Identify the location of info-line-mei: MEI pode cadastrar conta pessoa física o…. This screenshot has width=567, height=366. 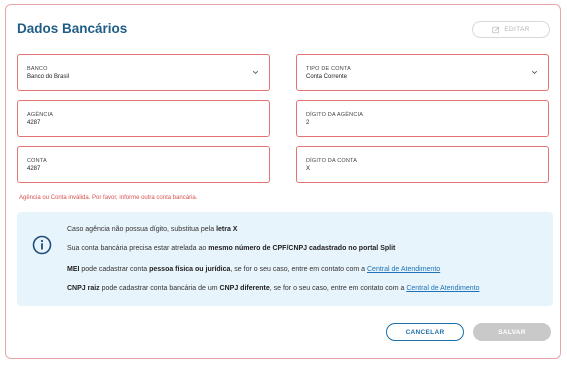
(253, 269).